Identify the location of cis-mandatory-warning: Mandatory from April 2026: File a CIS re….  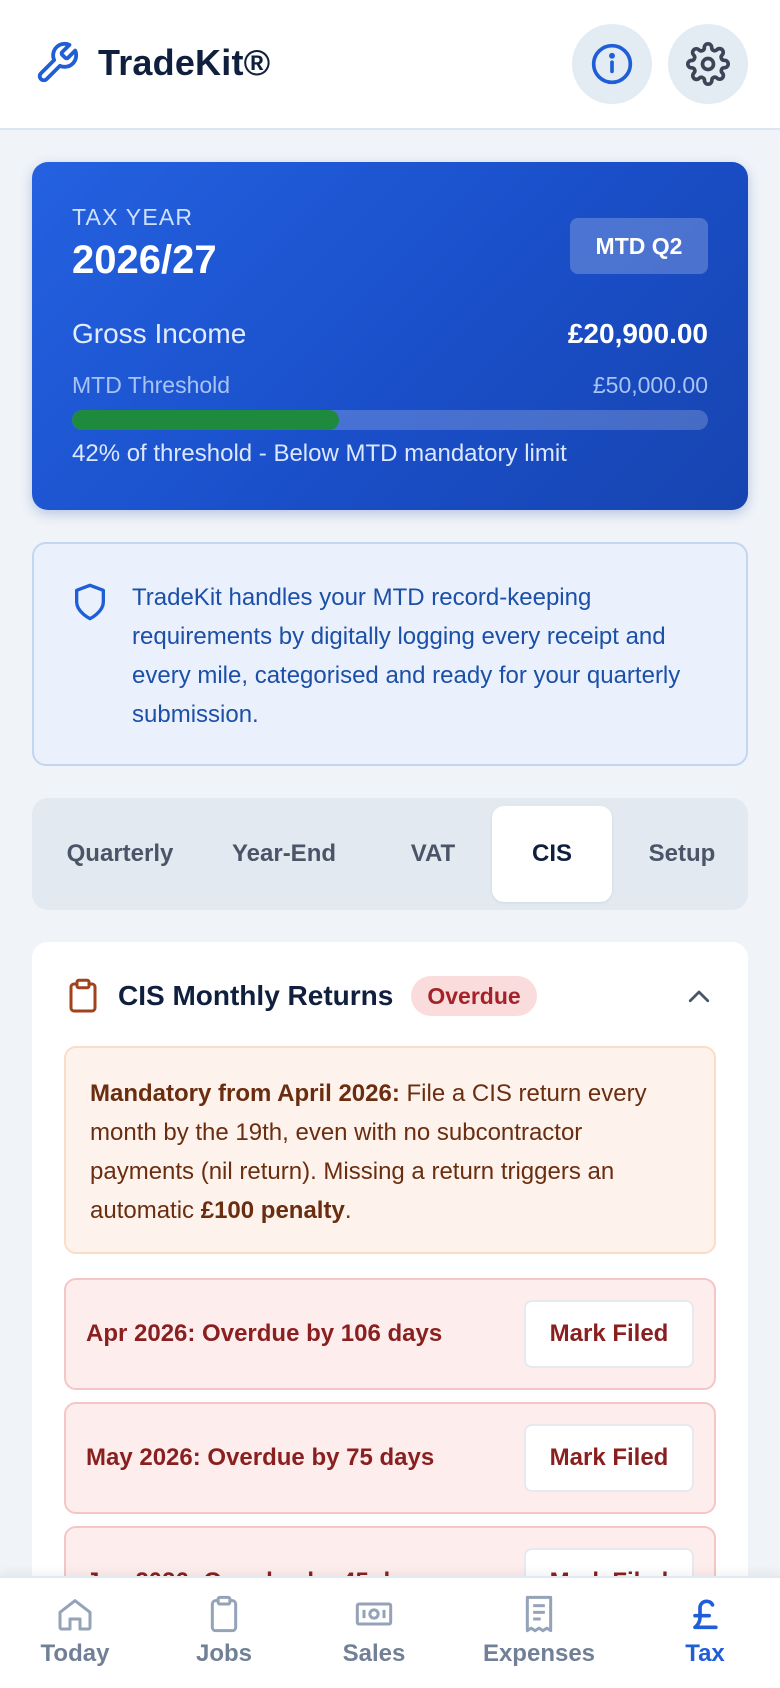
(390, 1150).